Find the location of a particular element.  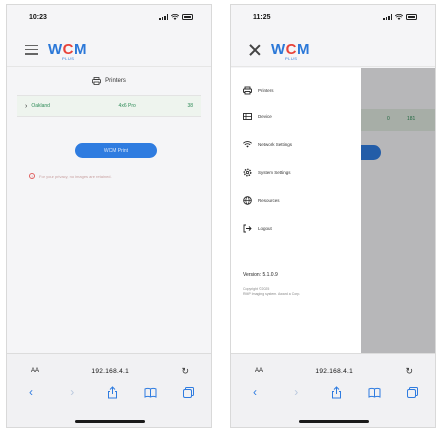

menu-item-resources: Resources is located at coordinates (261, 200).